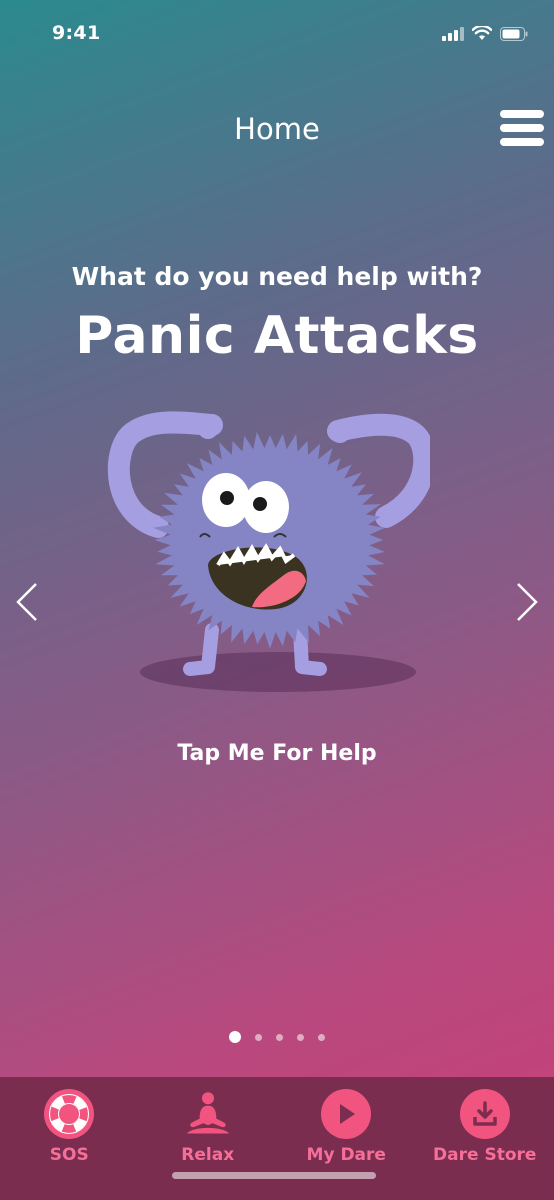 This screenshot has width=554, height=1200. I want to click on download-icon, so click(484, 1114).